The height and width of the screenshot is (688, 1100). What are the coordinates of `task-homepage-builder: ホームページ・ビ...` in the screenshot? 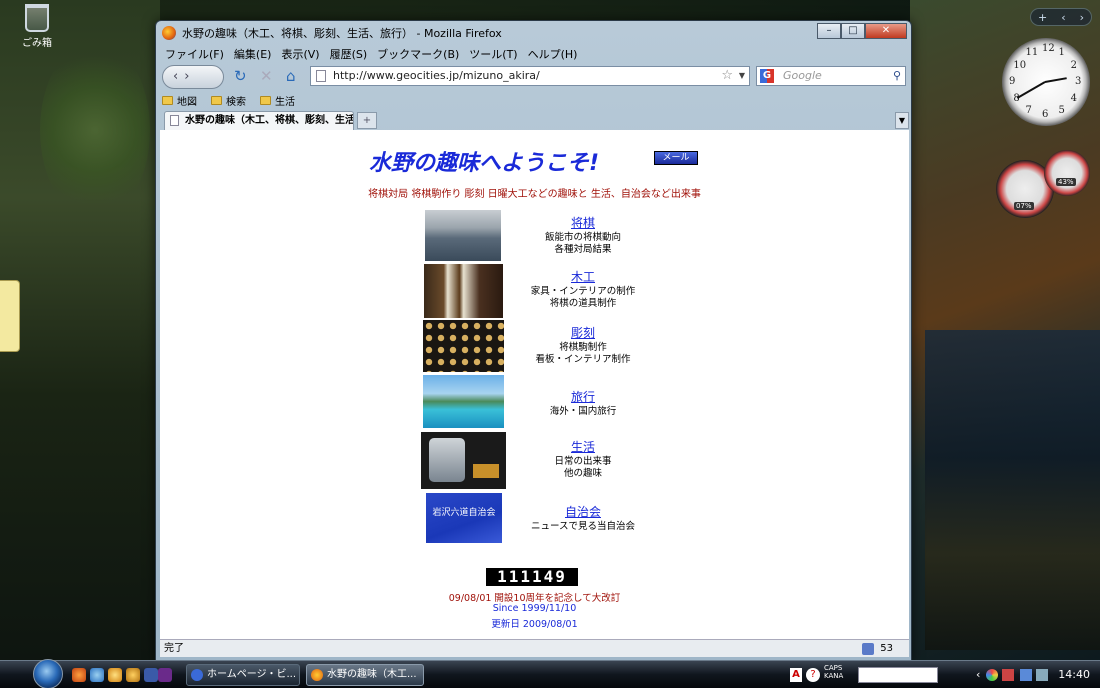 It's located at (243, 675).